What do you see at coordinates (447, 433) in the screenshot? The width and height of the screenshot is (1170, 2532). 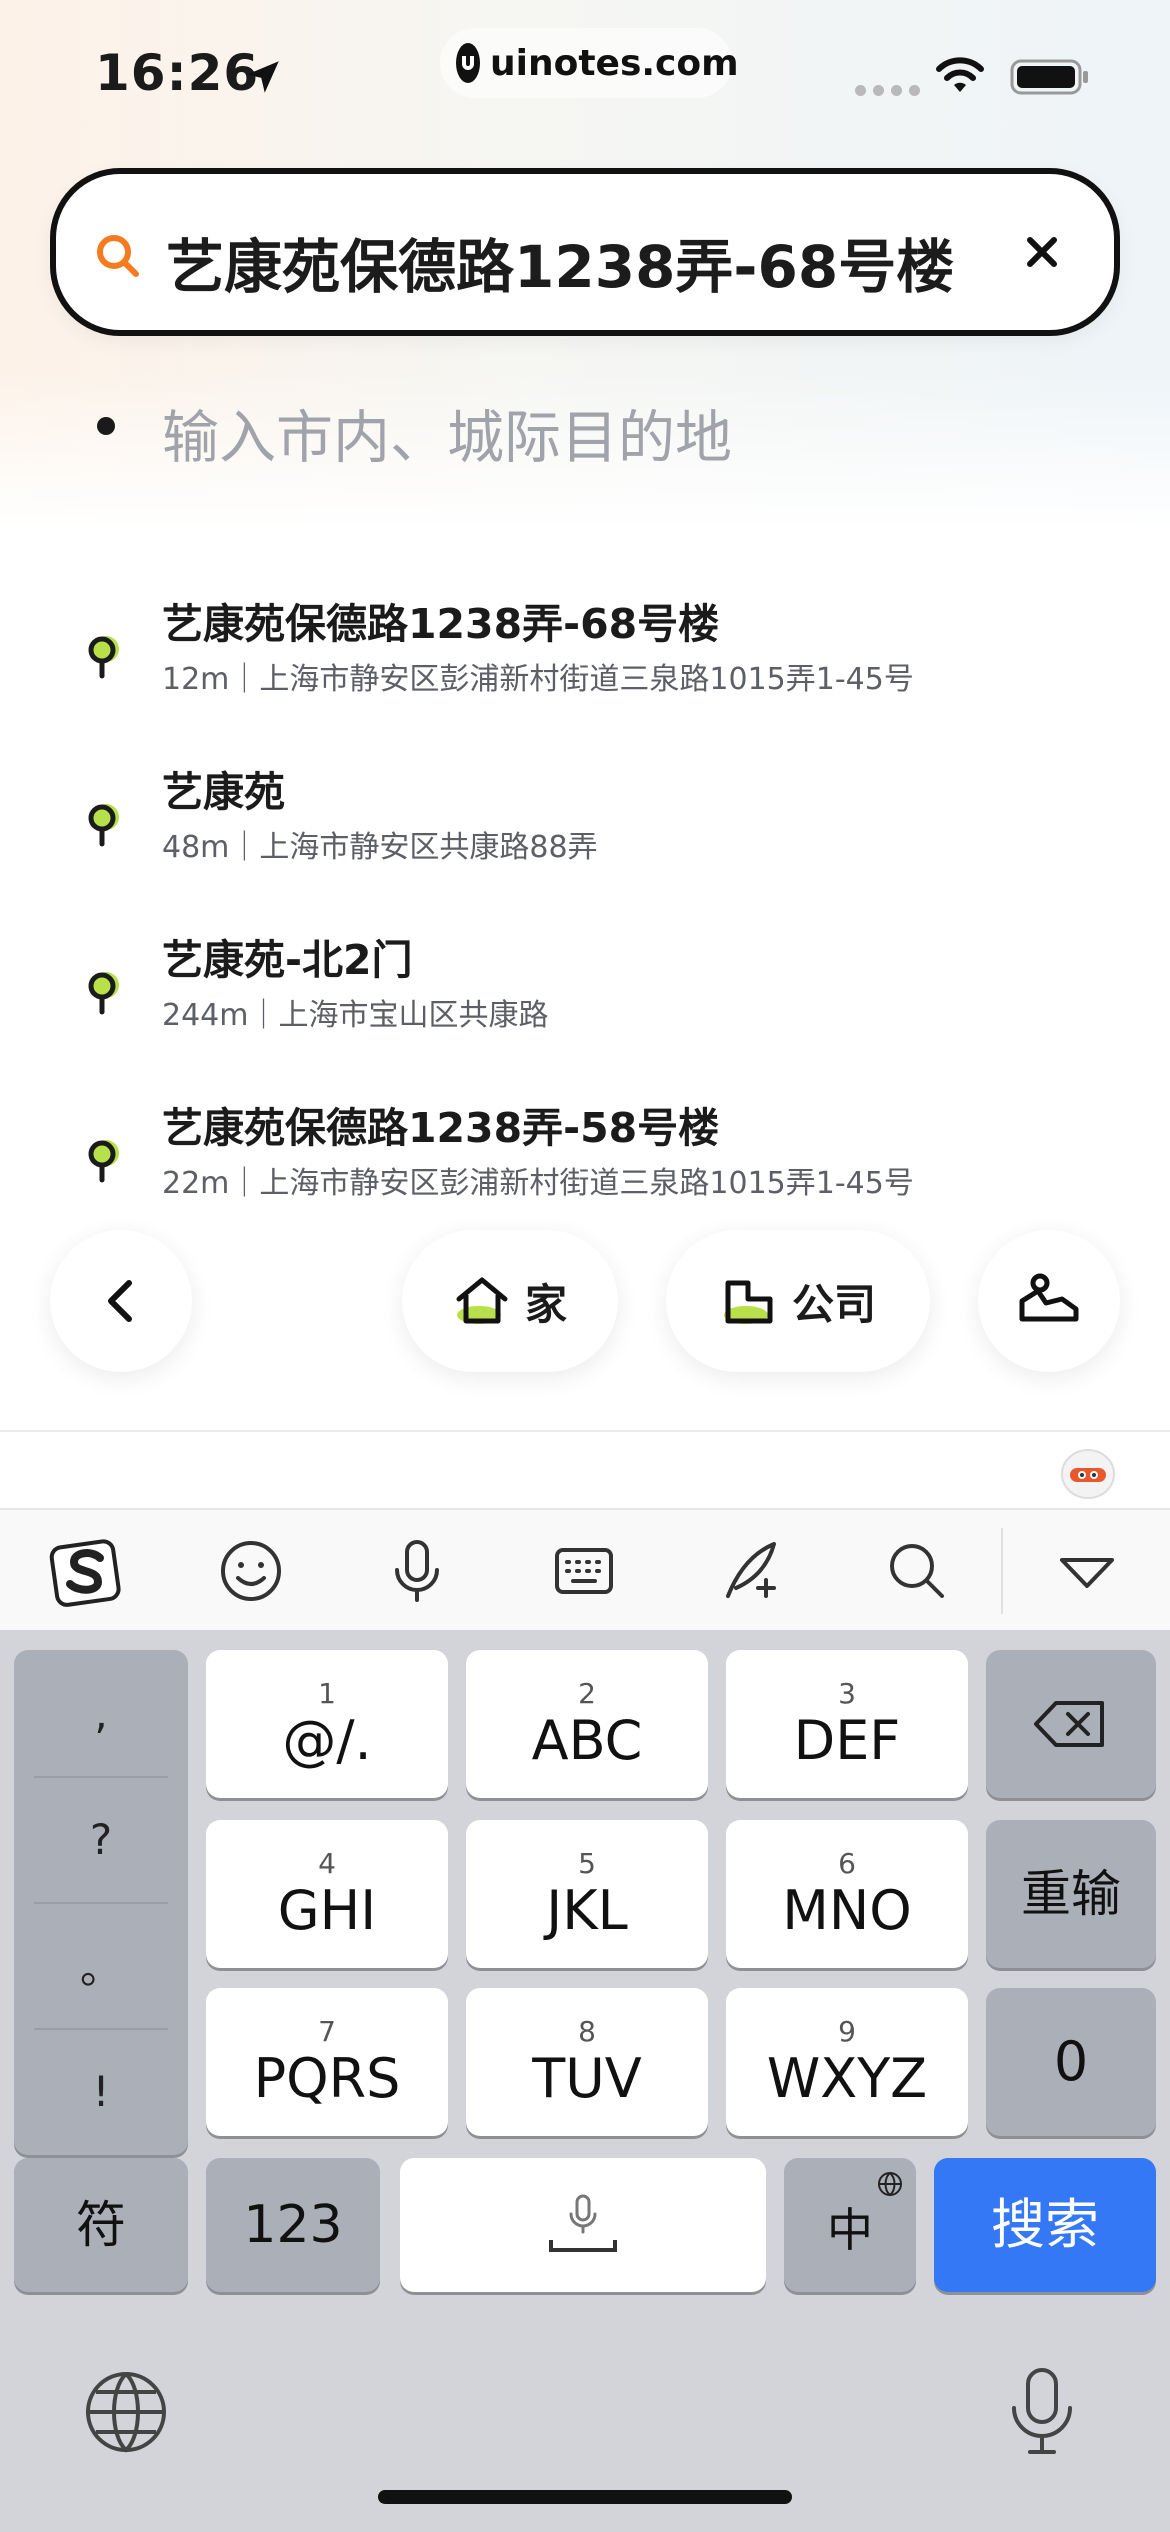 I see `destination-input: 输入市内、城际目的地` at bounding box center [447, 433].